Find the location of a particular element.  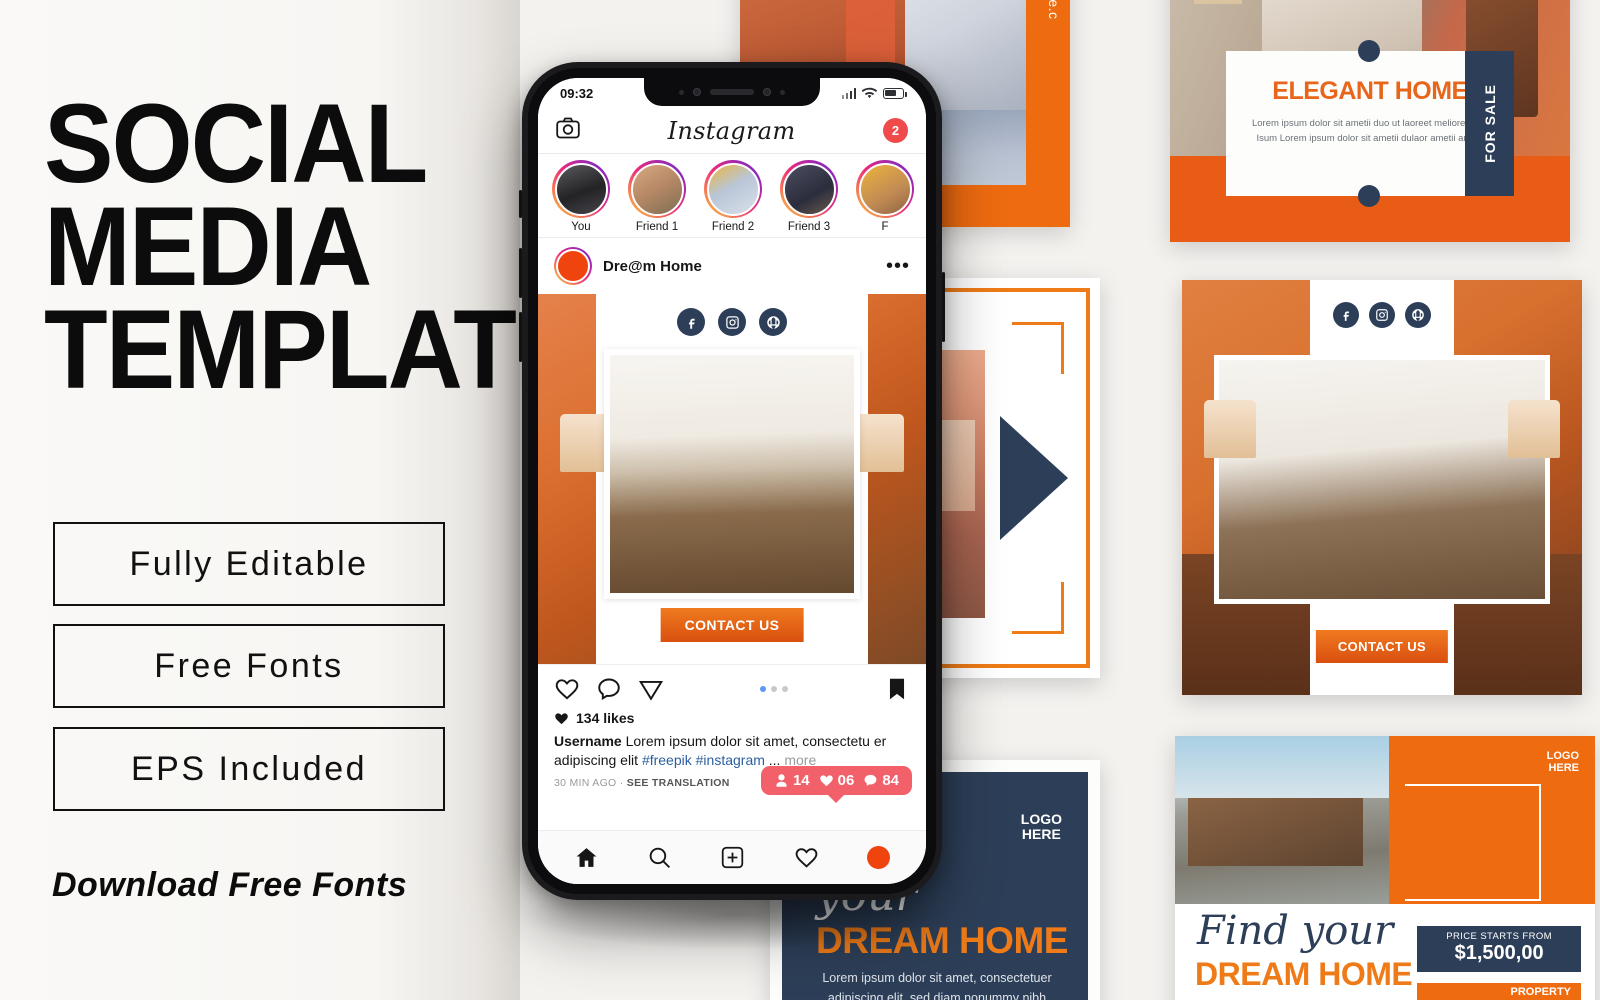

post-social-icons is located at coordinates (732, 322).